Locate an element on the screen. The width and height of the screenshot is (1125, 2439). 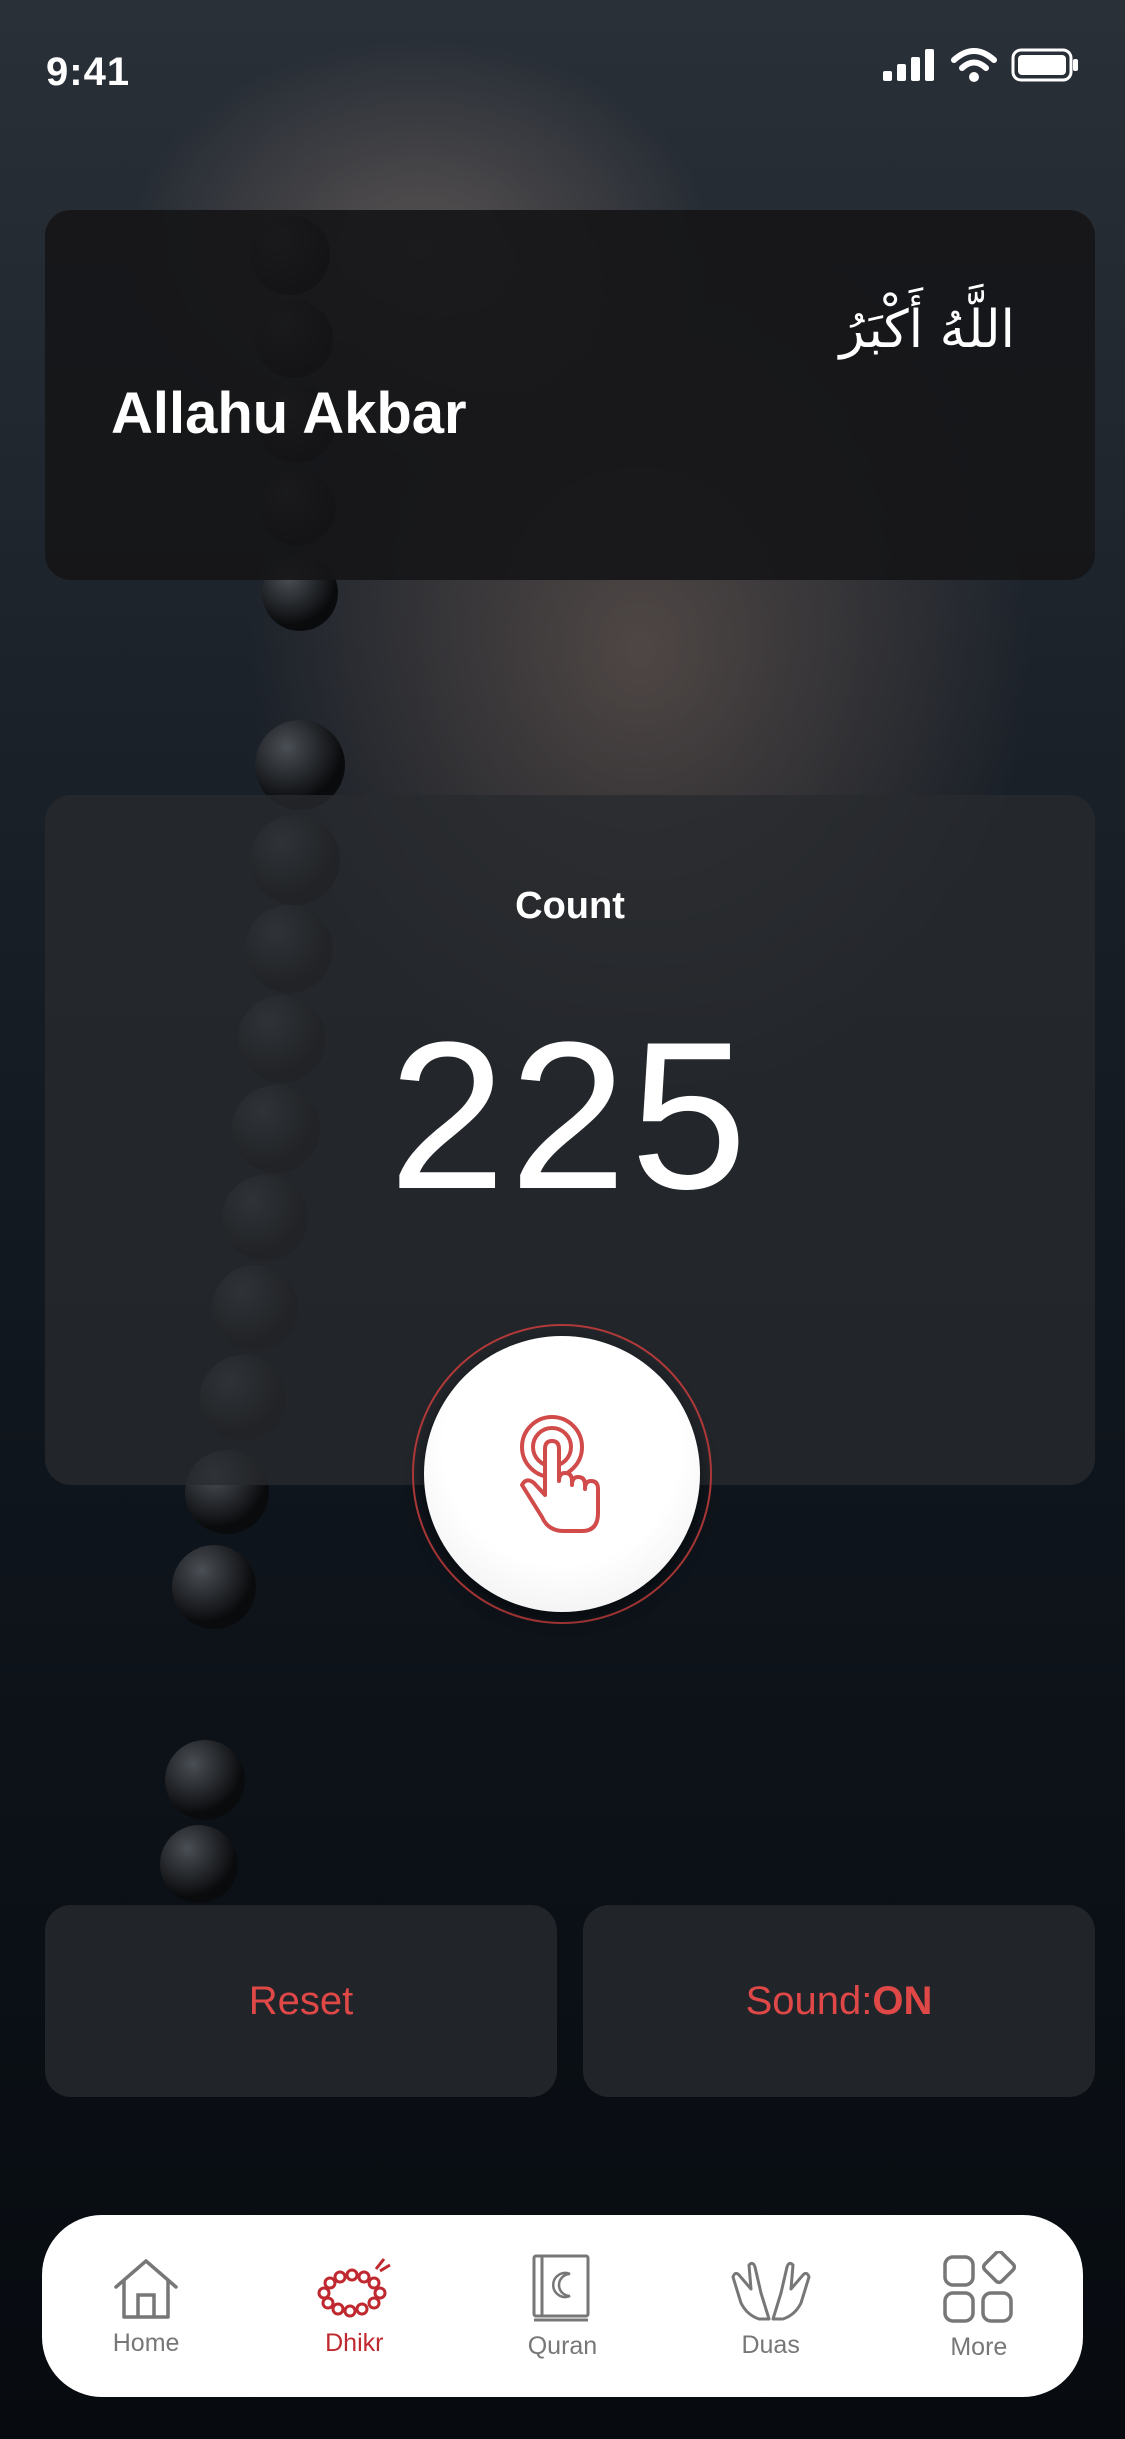
grid-icon is located at coordinates (979, 2286).